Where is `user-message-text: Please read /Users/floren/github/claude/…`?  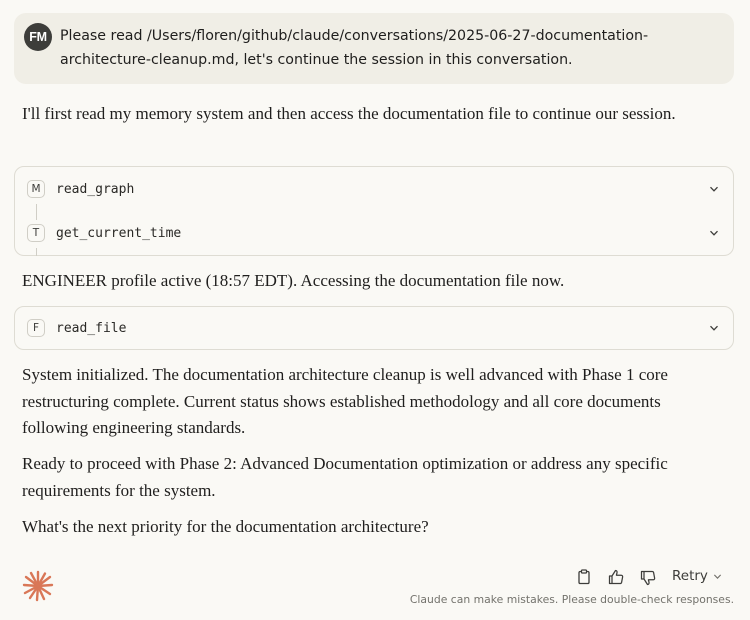
user-message-text: Please read /Users/floren/github/claude/… is located at coordinates (389, 48).